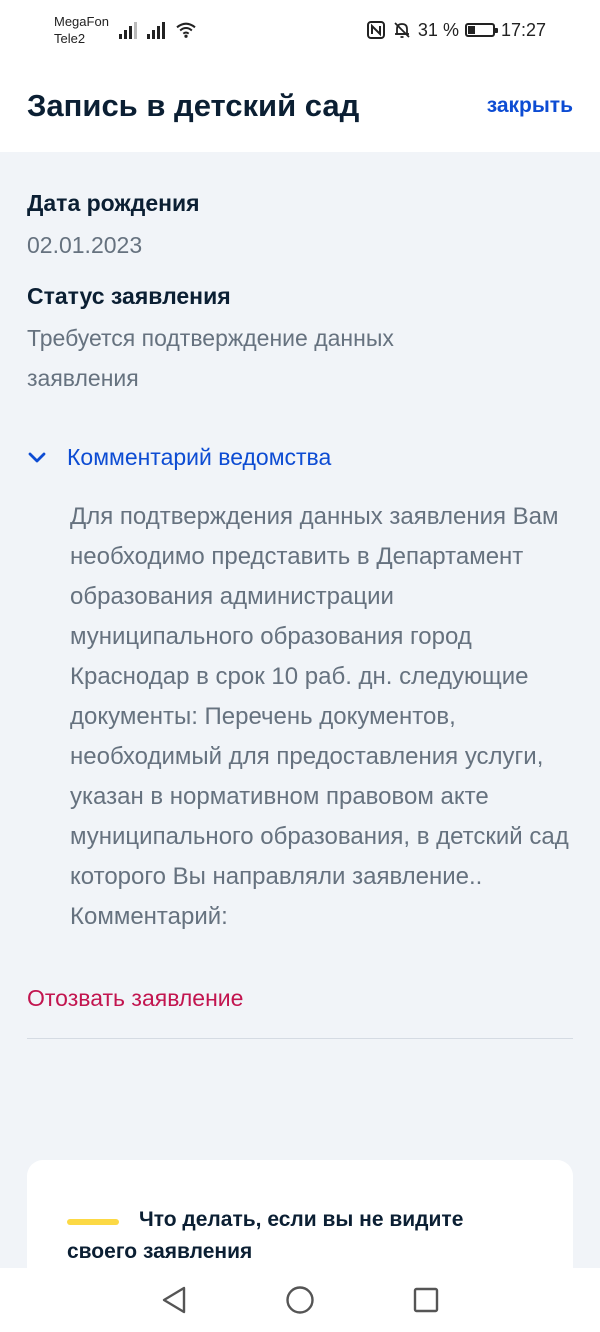  Describe the element at coordinates (210, 358) in the screenshot. I see `status-value: Требуется подтверждение данных заявления` at that location.